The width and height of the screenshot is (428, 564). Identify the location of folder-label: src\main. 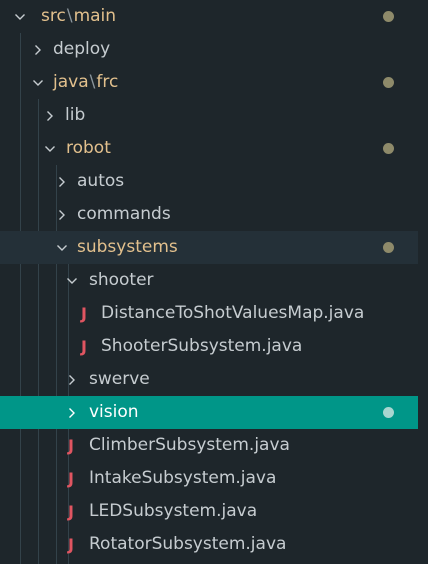
(78, 16).